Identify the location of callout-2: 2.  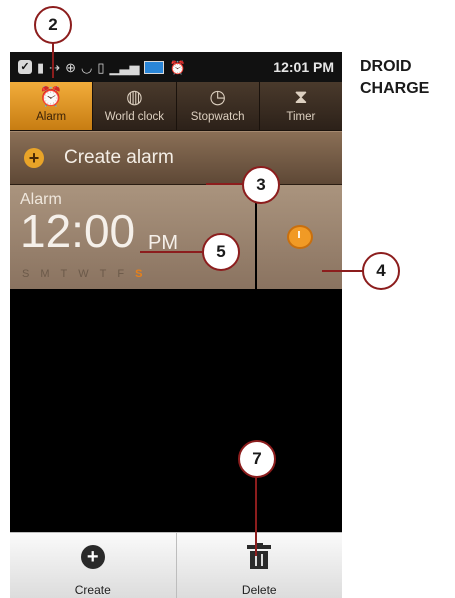
(53, 25).